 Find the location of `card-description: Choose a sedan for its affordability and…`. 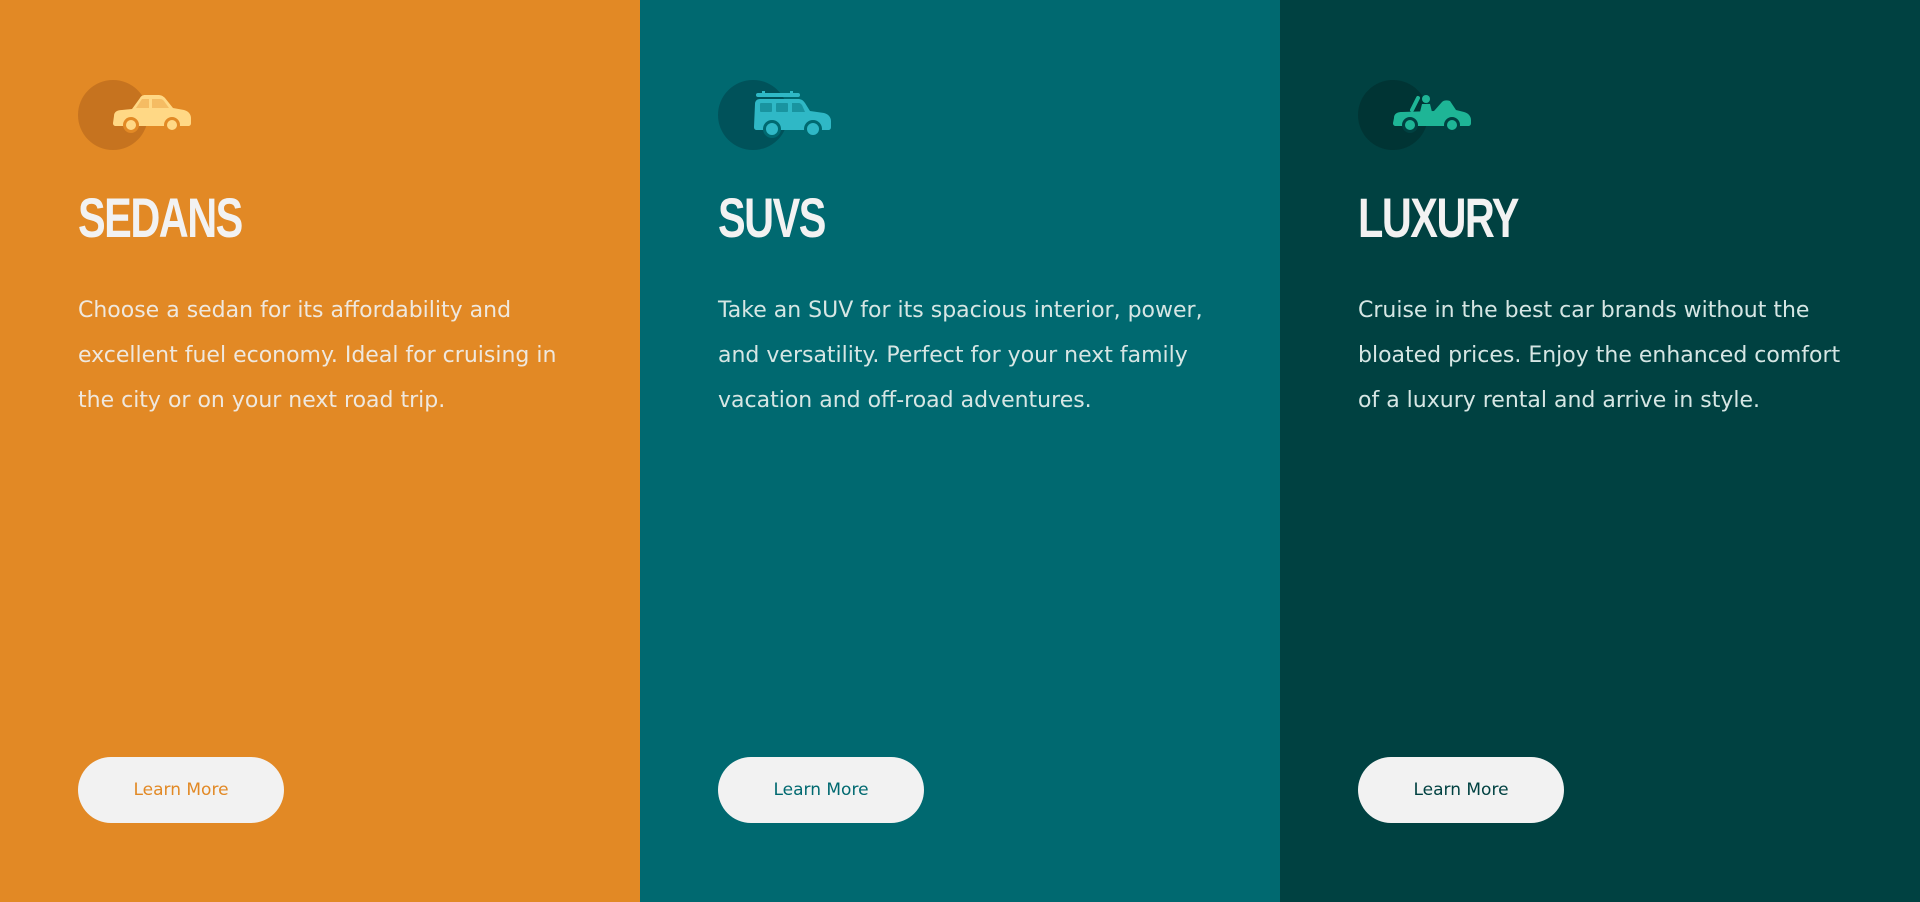

card-description: Choose a sedan for its affordability and… is located at coordinates (317, 355).